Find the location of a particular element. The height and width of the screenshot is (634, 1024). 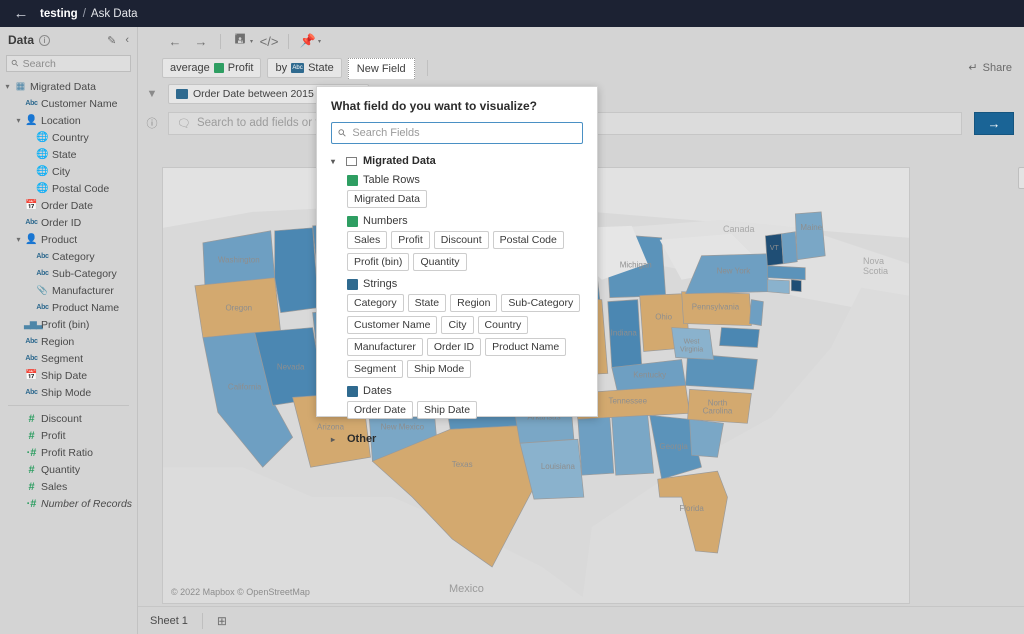

sidebar-item-discount: ▸#Discount is located at coordinates (68, 418).